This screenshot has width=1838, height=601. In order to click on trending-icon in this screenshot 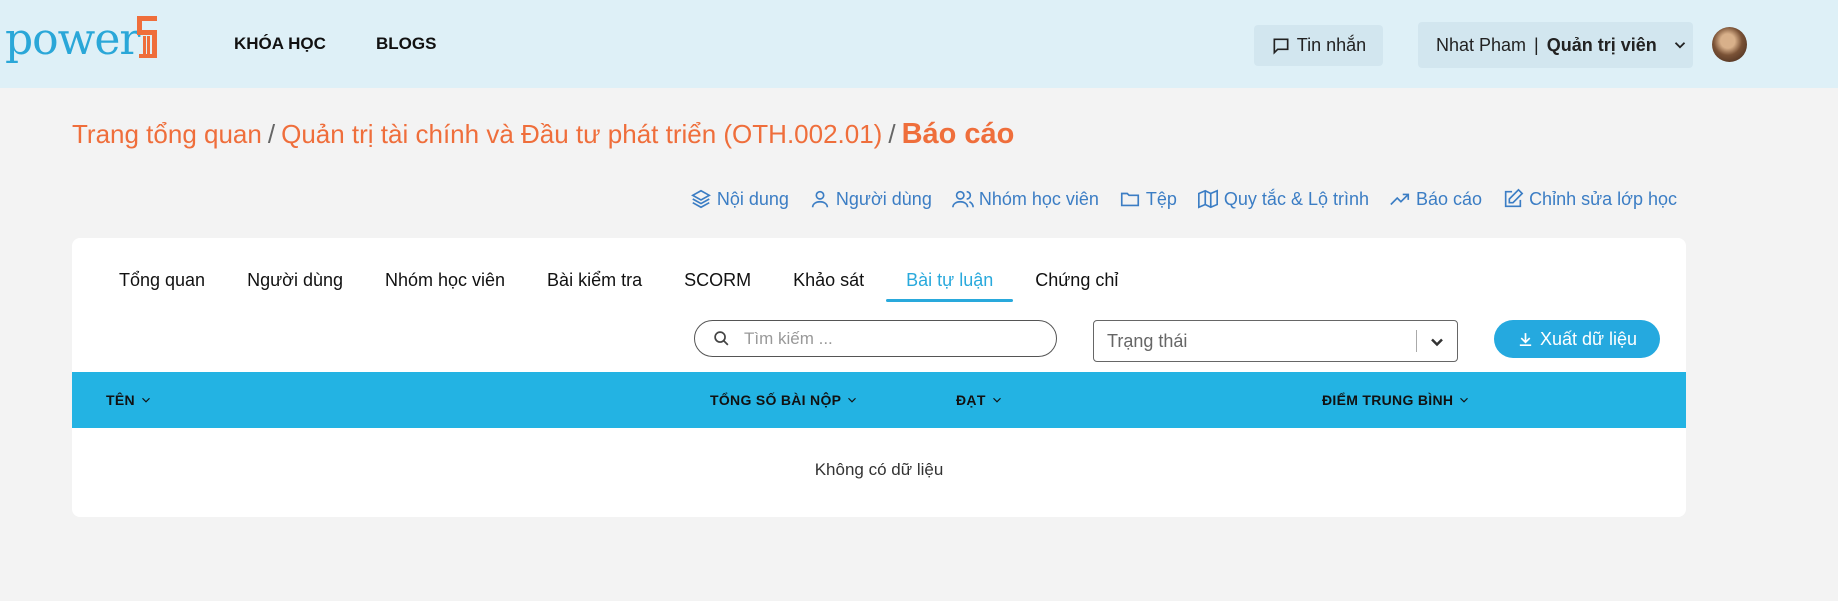, I will do `click(1400, 199)`.